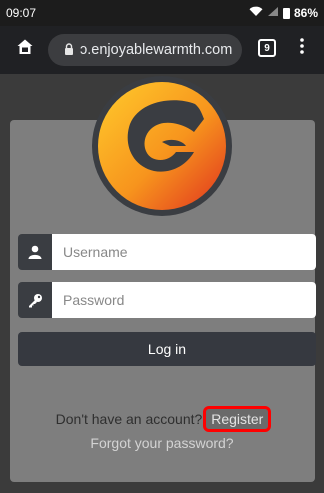  What do you see at coordinates (273, 13) in the screenshot?
I see `signal-icon` at bounding box center [273, 13].